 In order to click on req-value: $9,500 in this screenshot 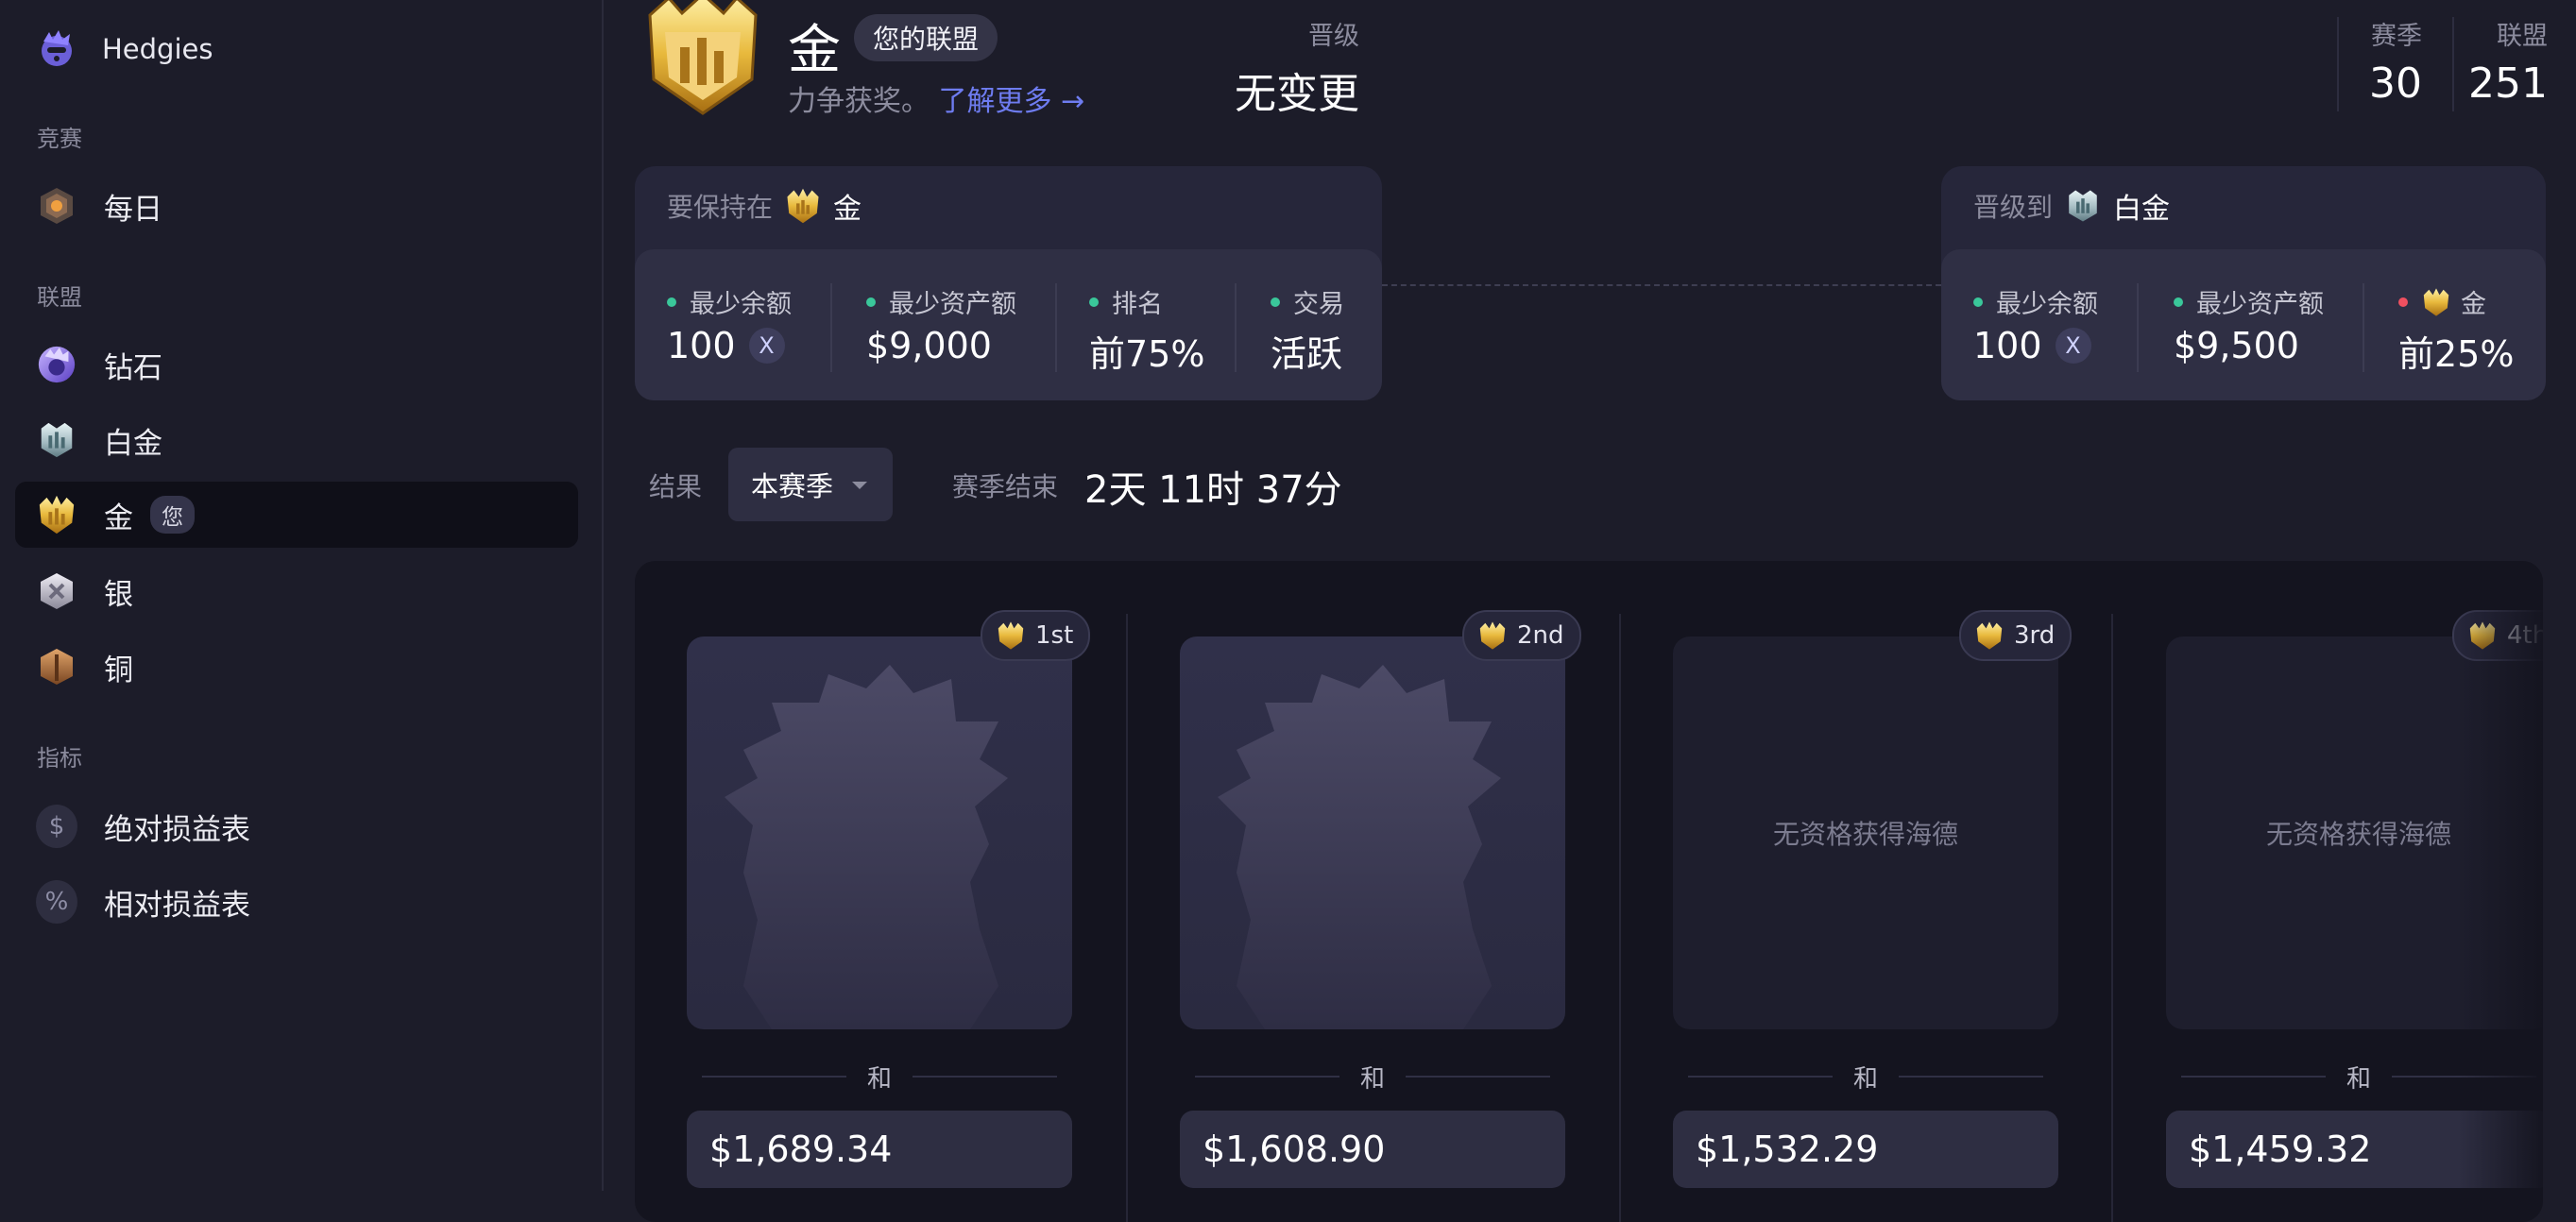, I will do `click(2237, 345)`.